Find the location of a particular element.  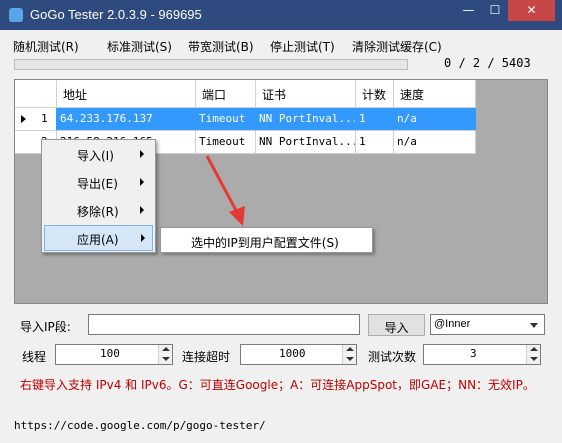

import-label: 导入IP段: is located at coordinates (45, 327).